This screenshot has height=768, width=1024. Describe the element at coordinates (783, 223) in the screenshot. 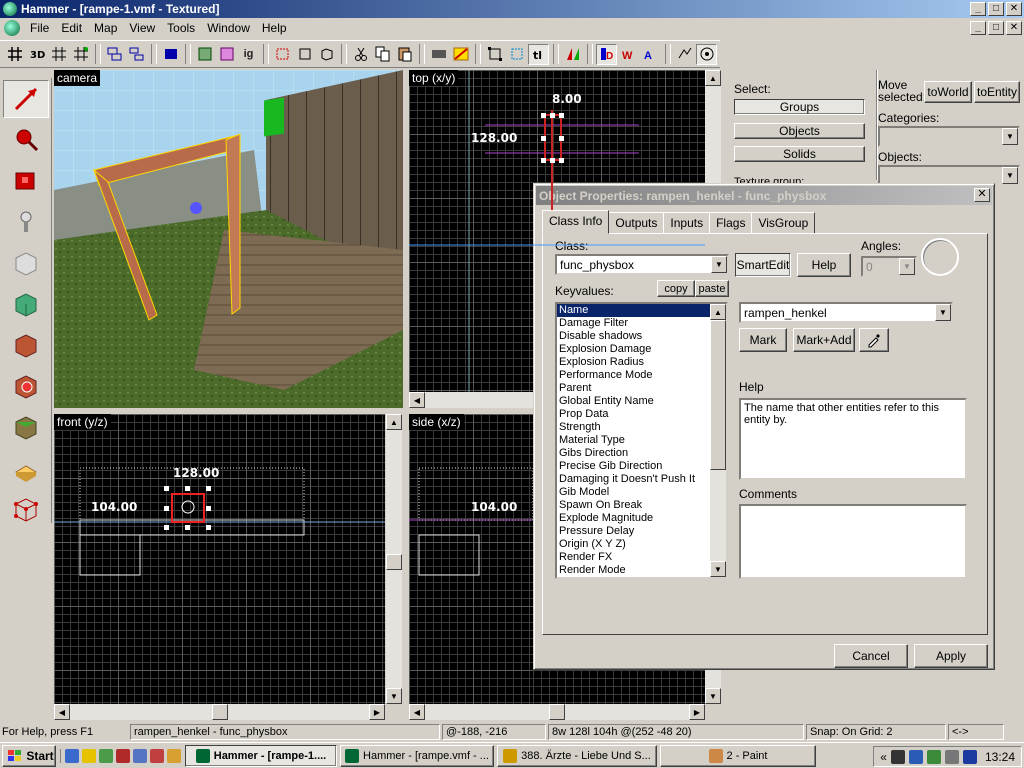

I see `tab-visgroup: VisGroup` at that location.